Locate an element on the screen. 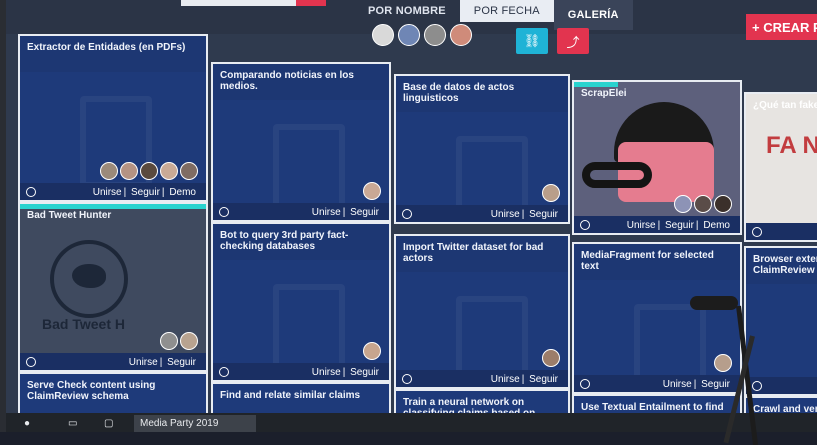 This screenshot has width=817, height=445. folder-icon: ▭ is located at coordinates (75, 423).